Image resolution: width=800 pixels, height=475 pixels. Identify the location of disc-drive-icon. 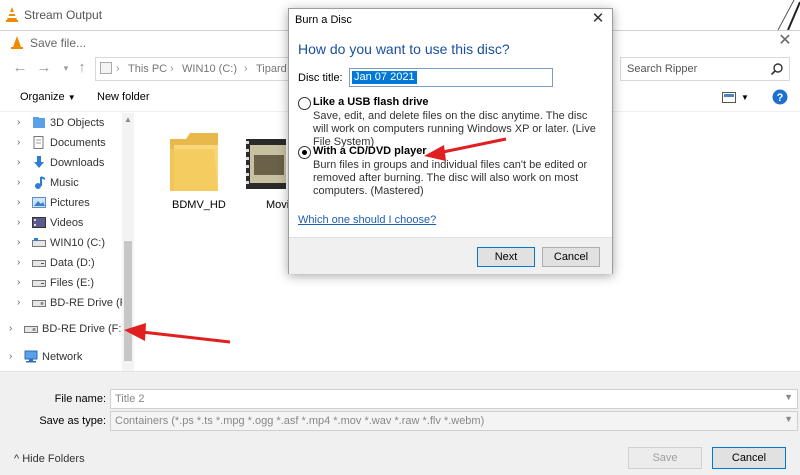
(31, 329).